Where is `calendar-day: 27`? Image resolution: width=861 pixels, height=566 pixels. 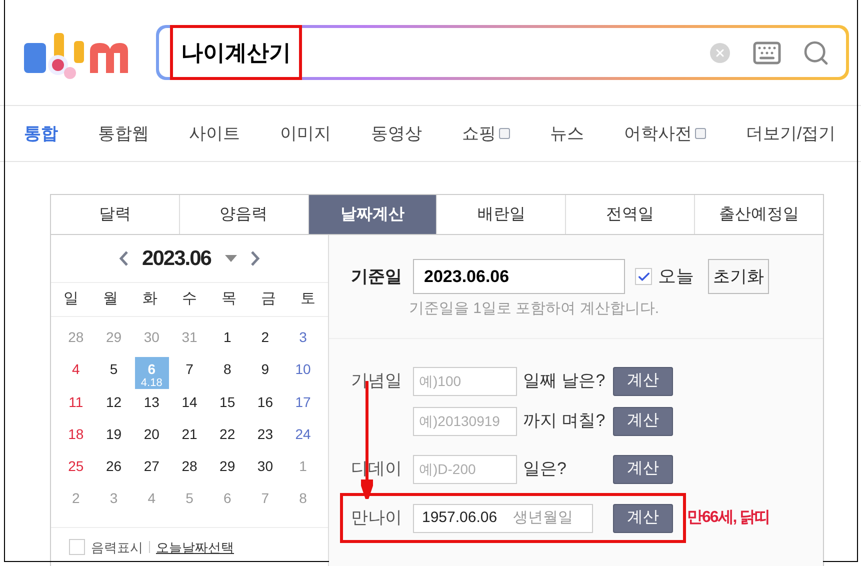
calendar-day: 27 is located at coordinates (151, 470).